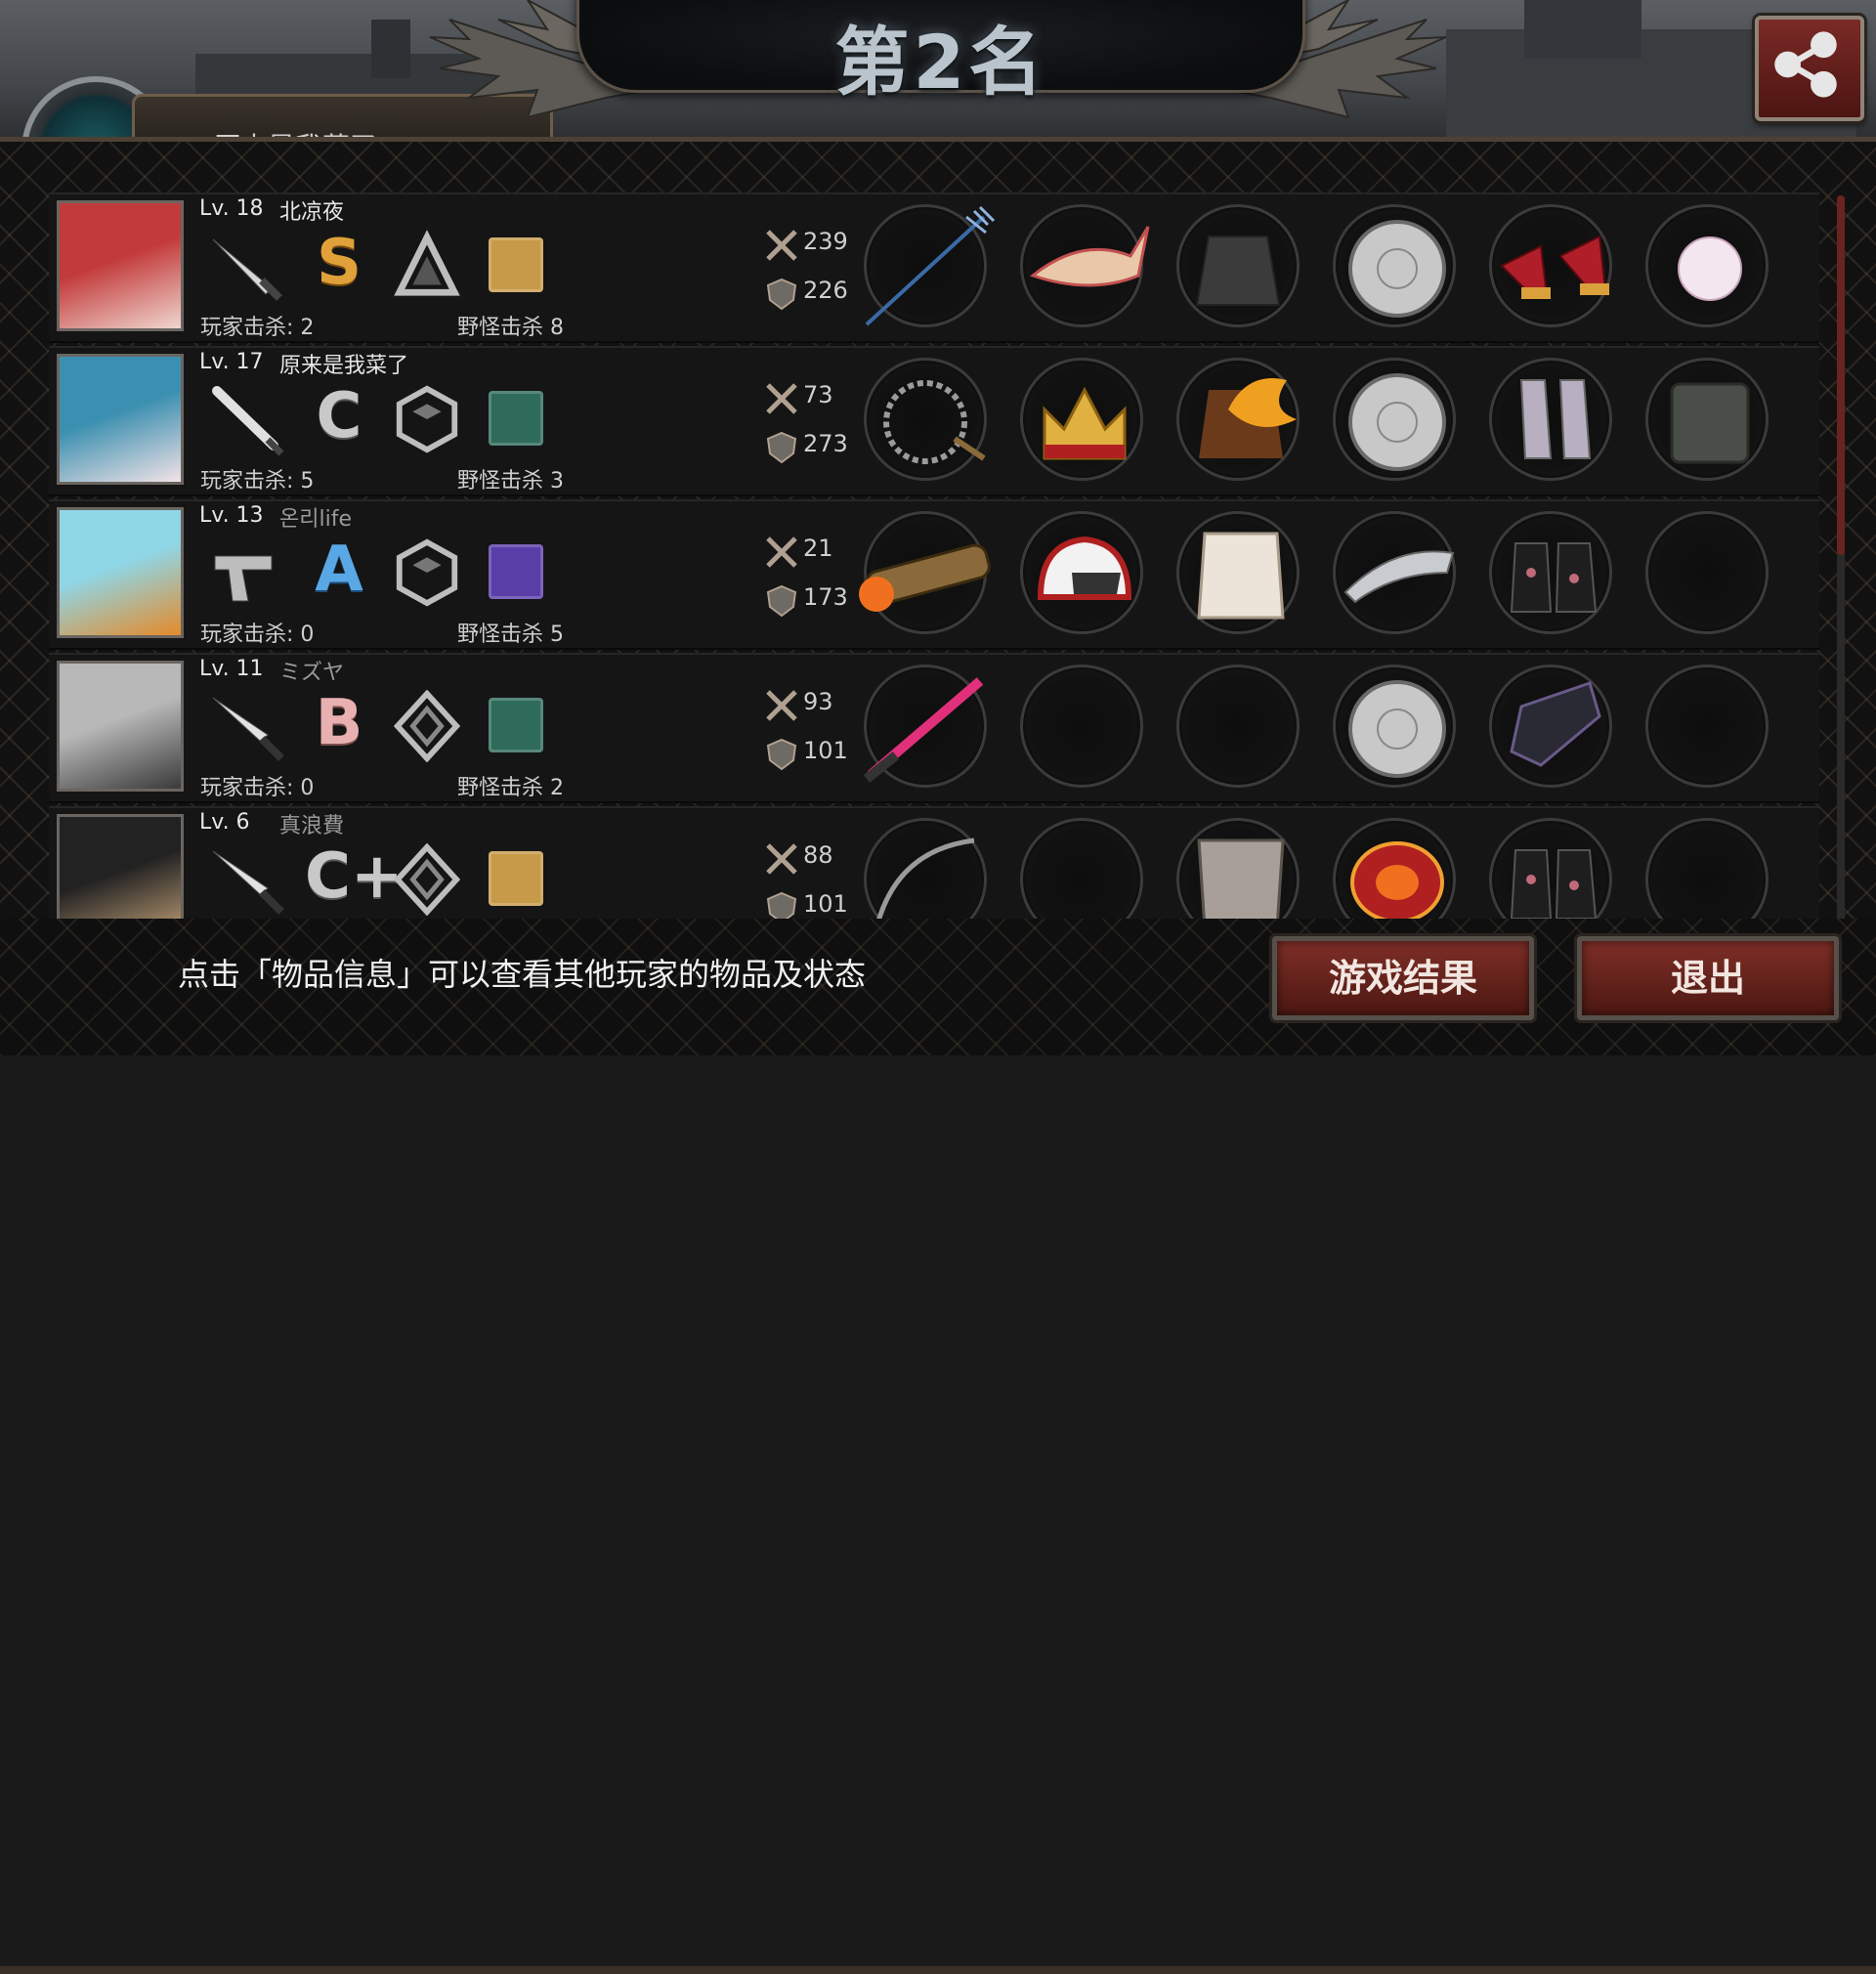  What do you see at coordinates (522, 975) in the screenshot?
I see `tip-text: 点击「物品信息」可以查看其他玩家的物品及状态` at bounding box center [522, 975].